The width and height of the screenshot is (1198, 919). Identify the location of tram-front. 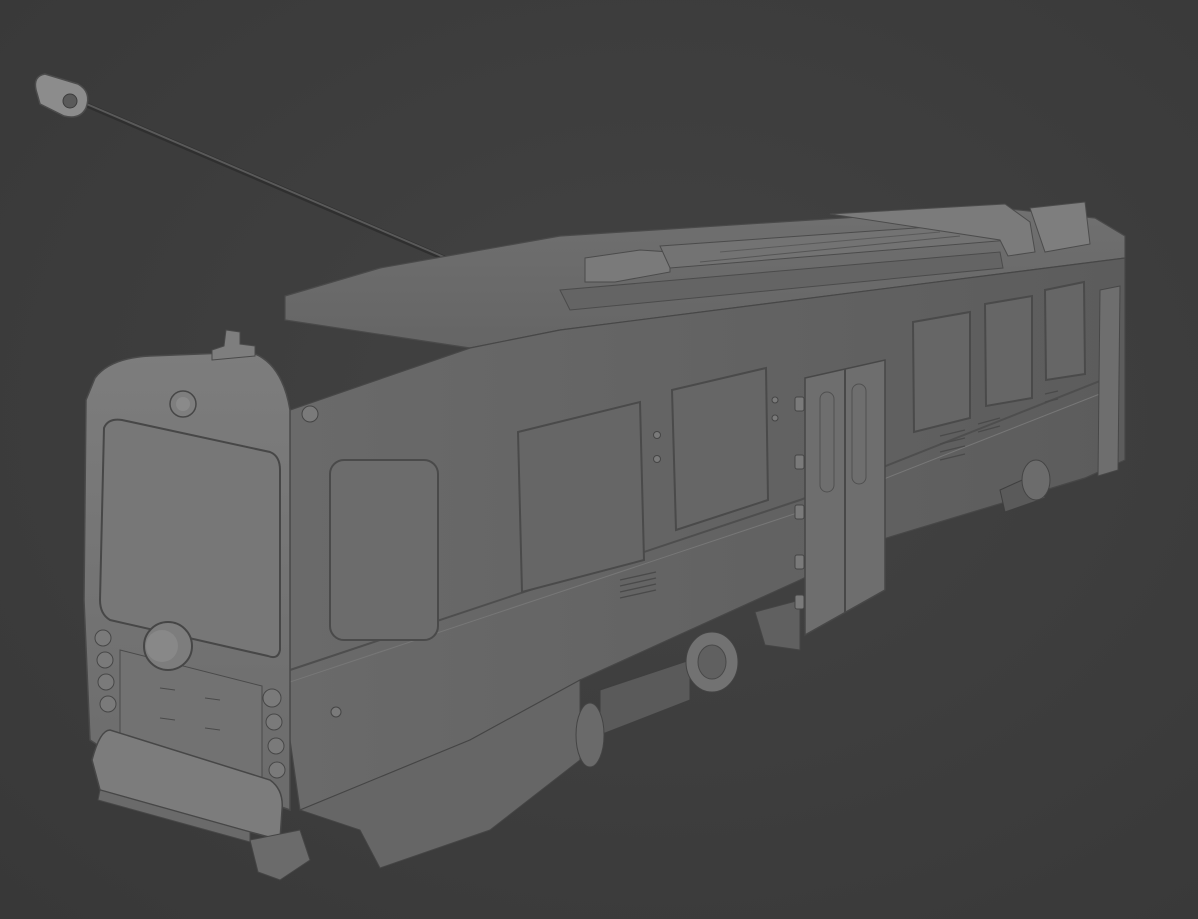
(197, 605).